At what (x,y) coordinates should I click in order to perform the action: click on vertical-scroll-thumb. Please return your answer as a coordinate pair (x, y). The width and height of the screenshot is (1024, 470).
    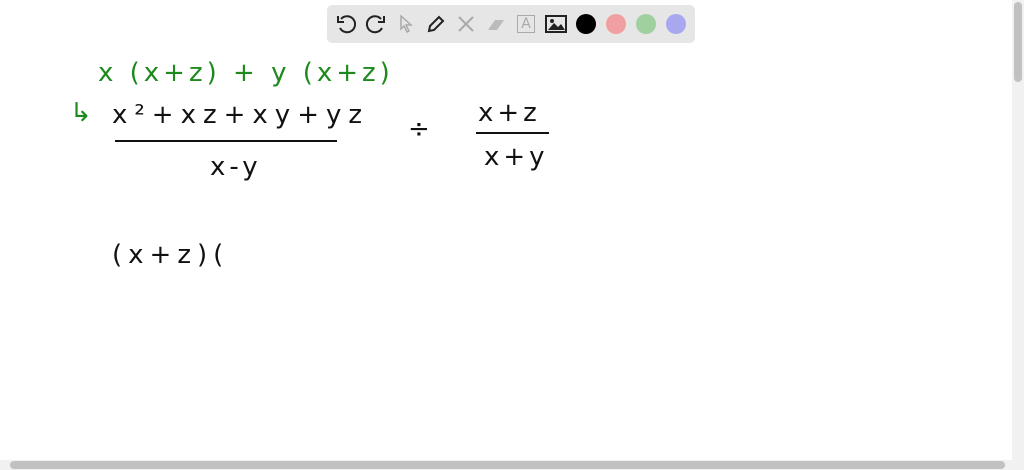
    Looking at the image, I should click on (1018, 42).